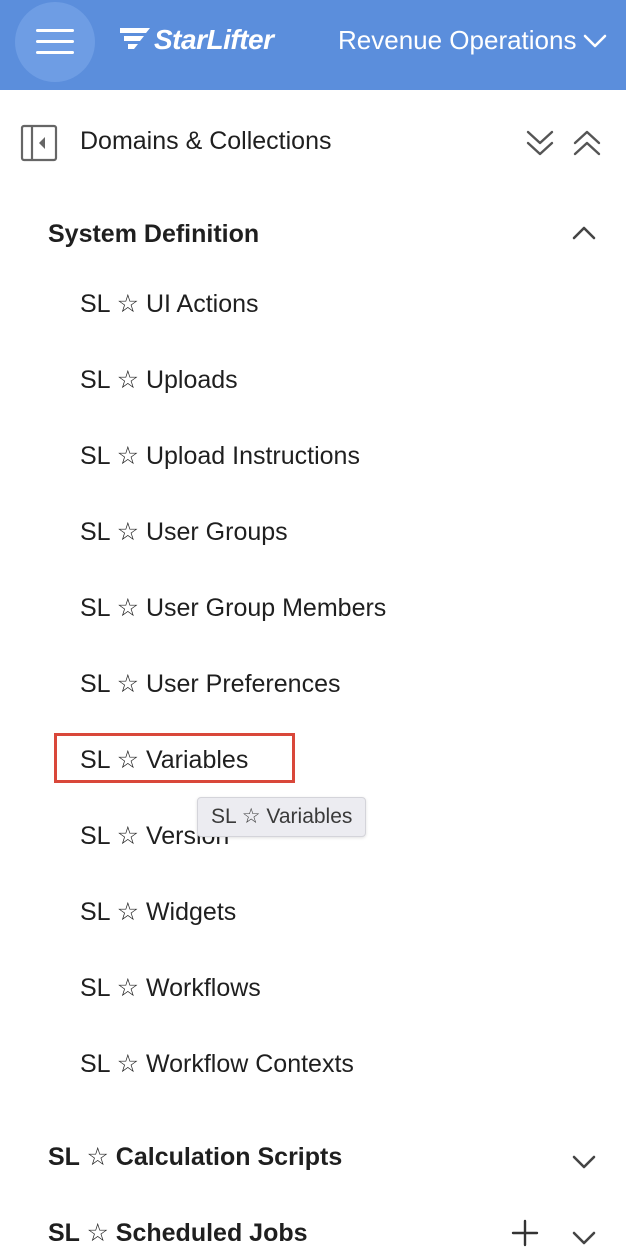 This screenshot has width=626, height=1256. What do you see at coordinates (233, 608) in the screenshot?
I see `collection-item-user-group-members: SL ☆ User Group Members` at bounding box center [233, 608].